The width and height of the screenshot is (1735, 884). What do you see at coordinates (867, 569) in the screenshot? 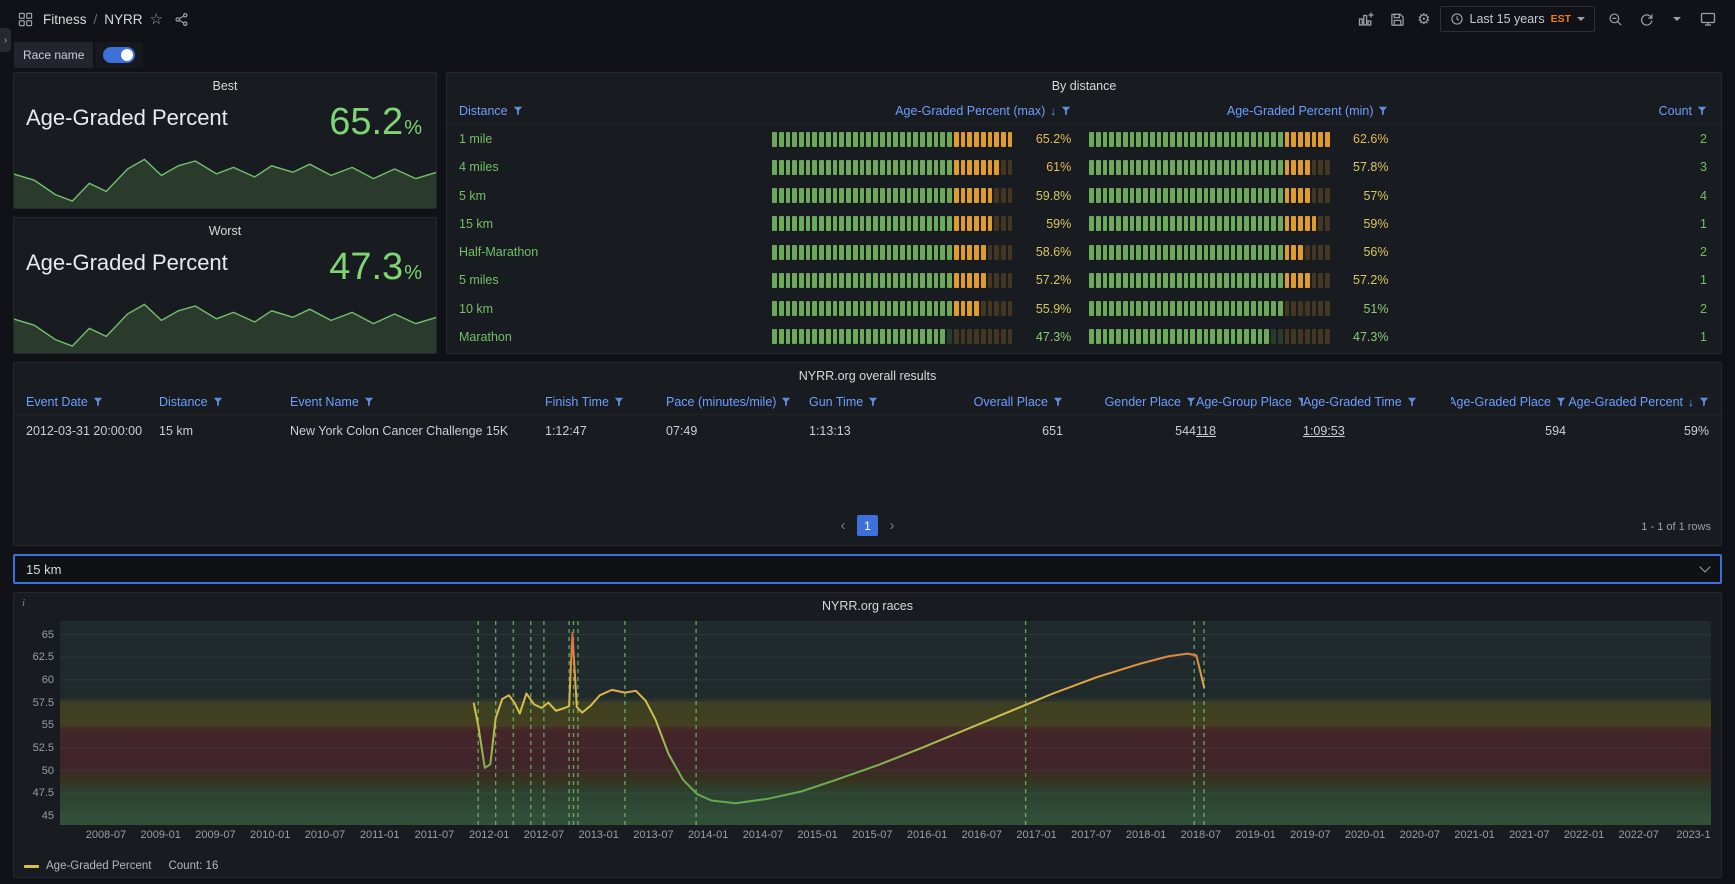
I see `distance-select: 15 km` at bounding box center [867, 569].